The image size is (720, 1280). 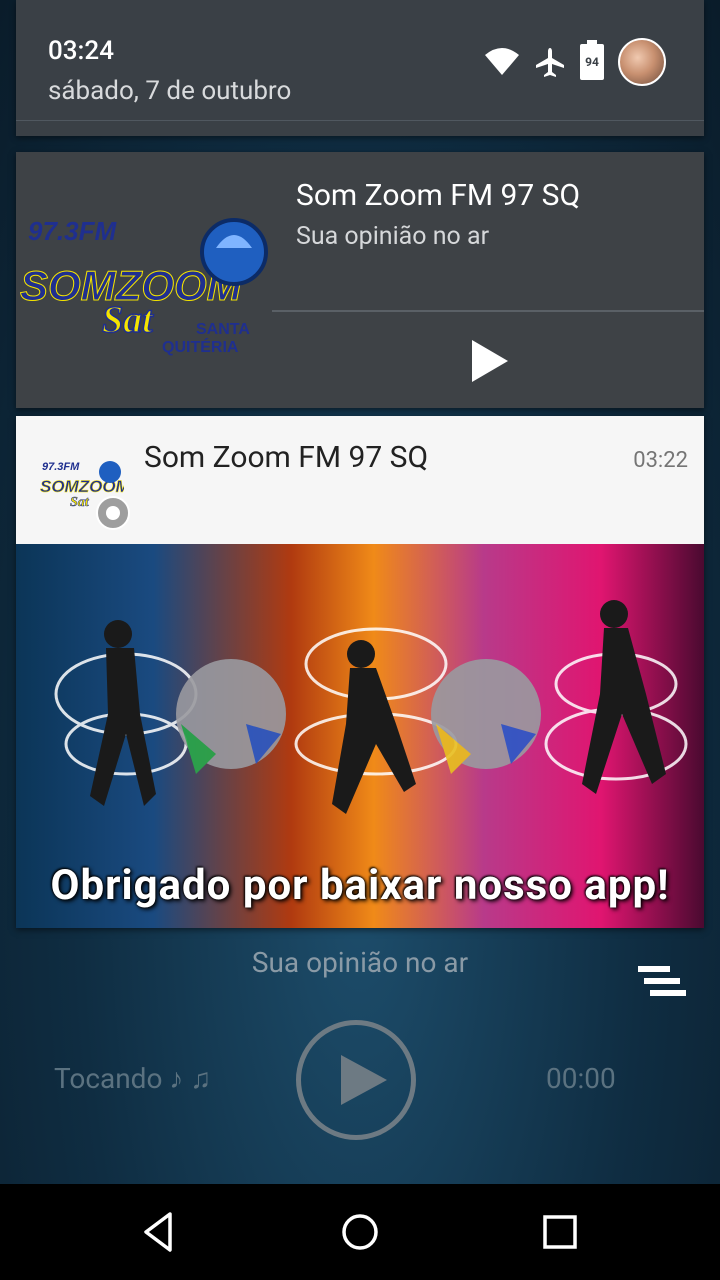 What do you see at coordinates (581, 1078) in the screenshot?
I see `elapsed-time: 00:00` at bounding box center [581, 1078].